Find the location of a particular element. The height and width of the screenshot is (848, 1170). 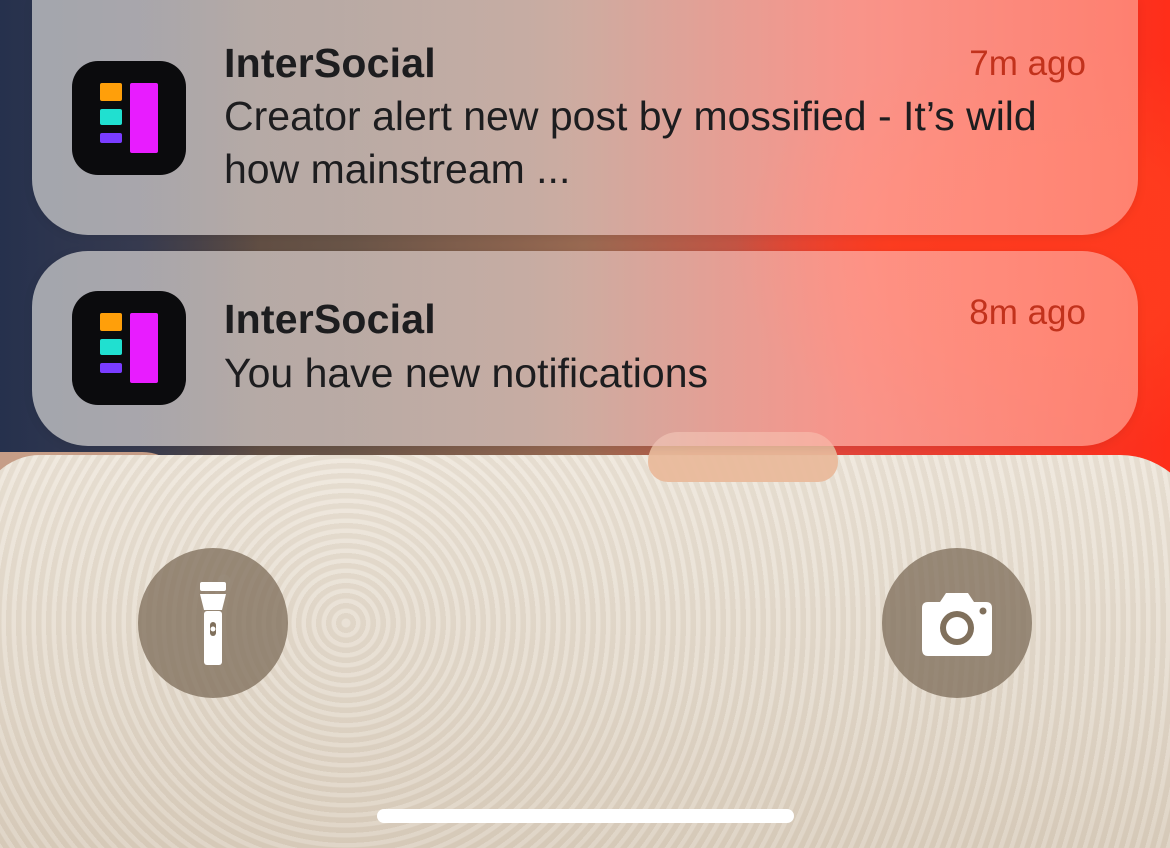

flashlight-button is located at coordinates (213, 623).